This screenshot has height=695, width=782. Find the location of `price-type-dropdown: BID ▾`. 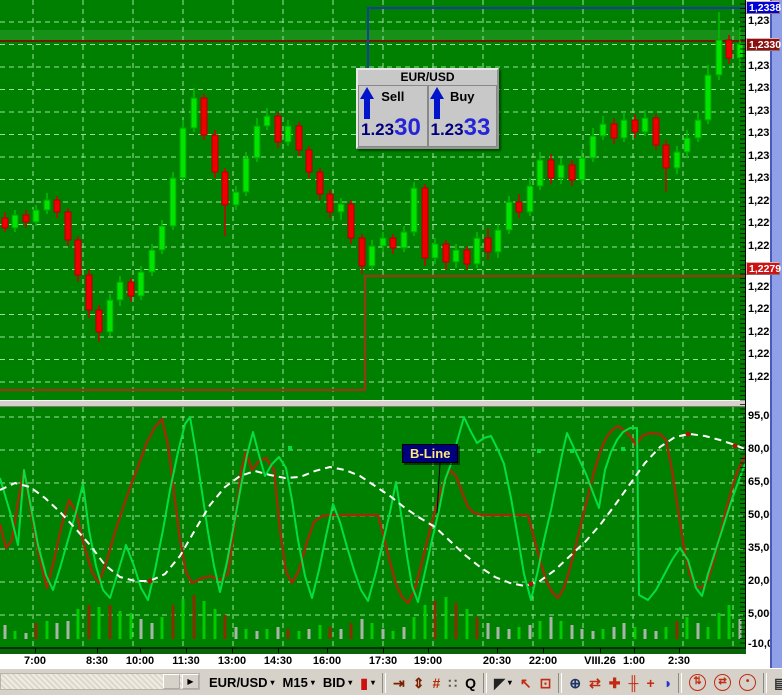

price-type-dropdown: BID ▾ is located at coordinates (337, 683).